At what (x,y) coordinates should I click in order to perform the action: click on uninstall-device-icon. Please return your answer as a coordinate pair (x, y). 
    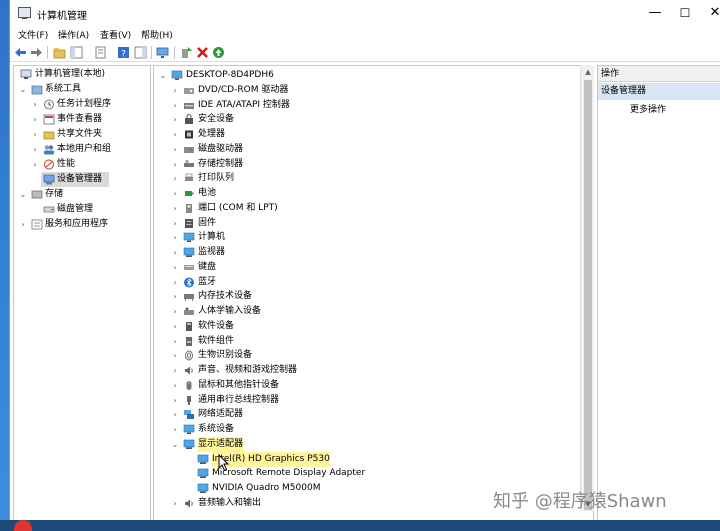
    Looking at the image, I should click on (202, 52).